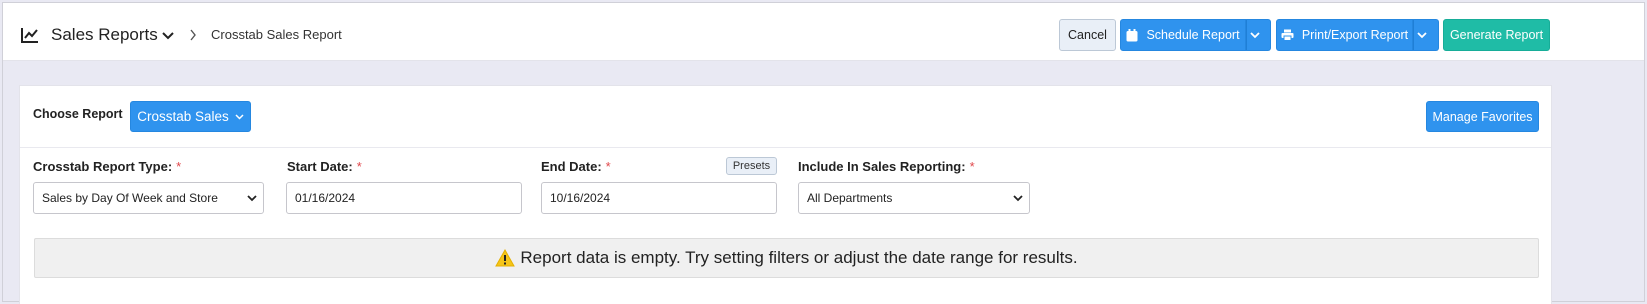 This screenshot has width=1647, height=304. I want to click on report-type-label: Crosstab Report Type: *, so click(107, 166).